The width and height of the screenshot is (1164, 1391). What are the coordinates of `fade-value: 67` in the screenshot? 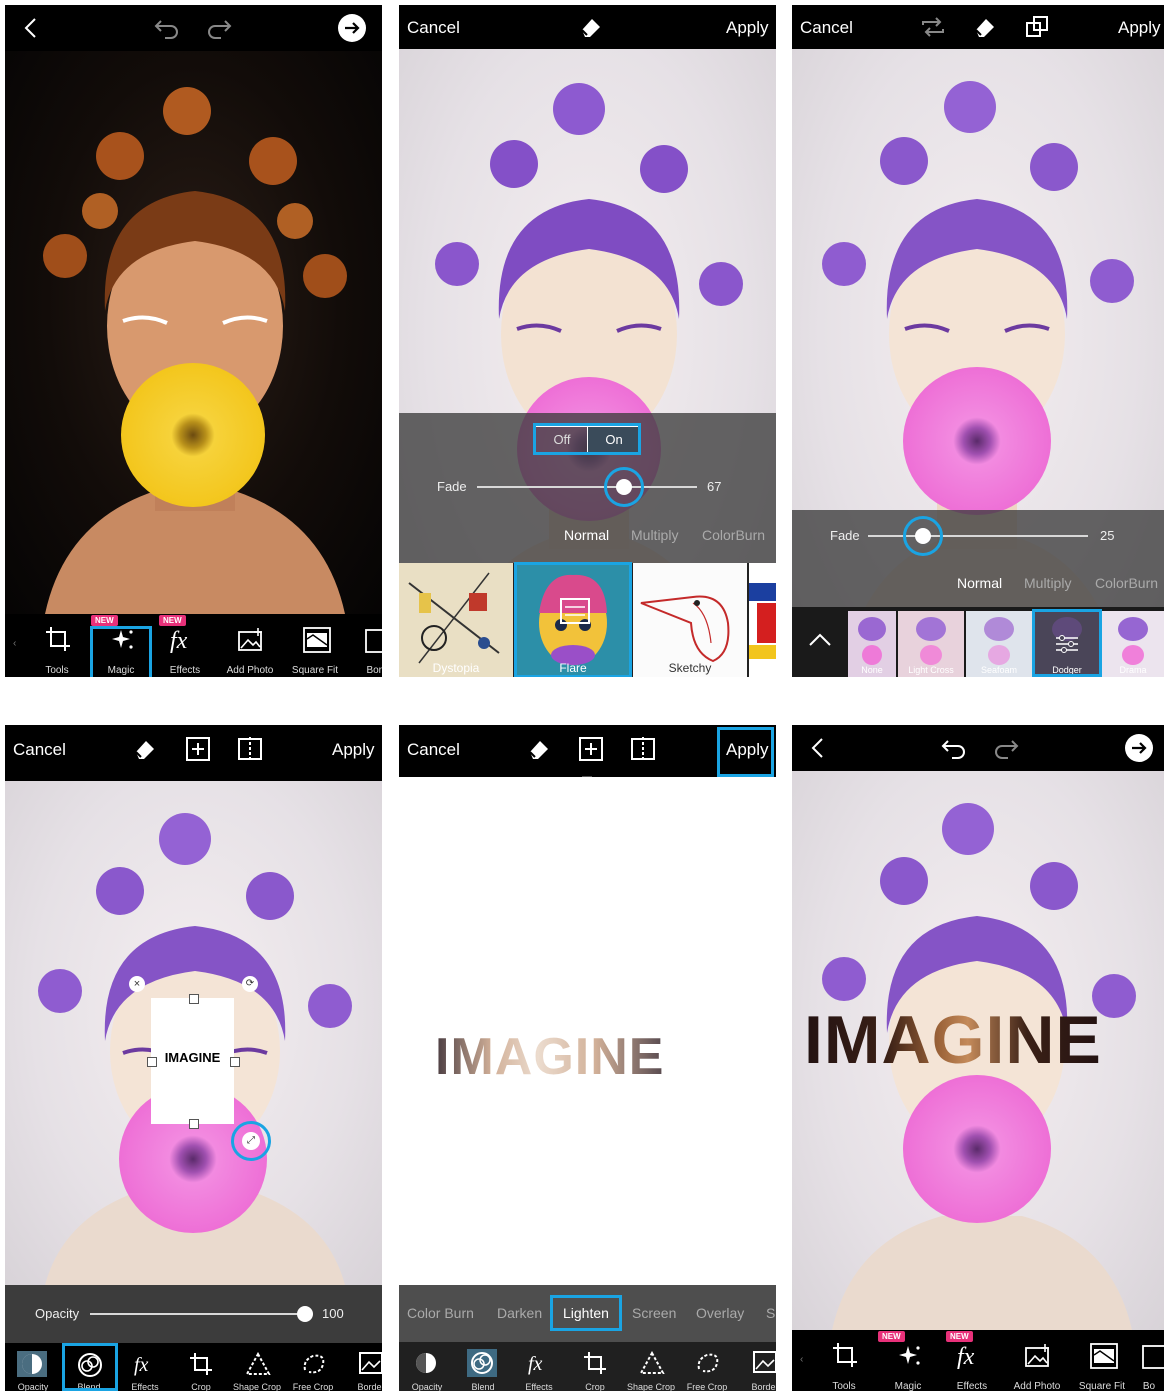 It's located at (714, 486).